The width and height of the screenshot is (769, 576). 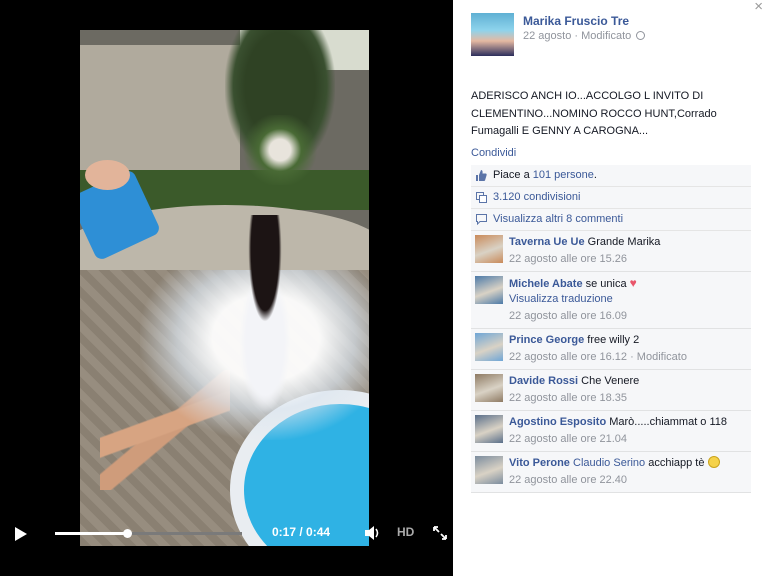 I want to click on comment-text: free willy 2, so click(x=613, y=340).